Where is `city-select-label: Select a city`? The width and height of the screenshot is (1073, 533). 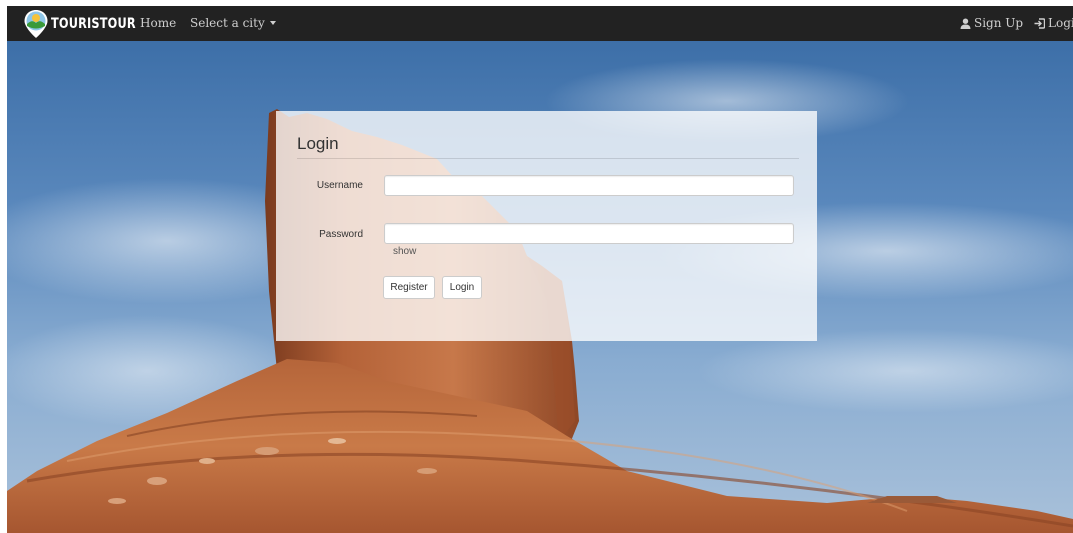
city-select-label: Select a city is located at coordinates (227, 23).